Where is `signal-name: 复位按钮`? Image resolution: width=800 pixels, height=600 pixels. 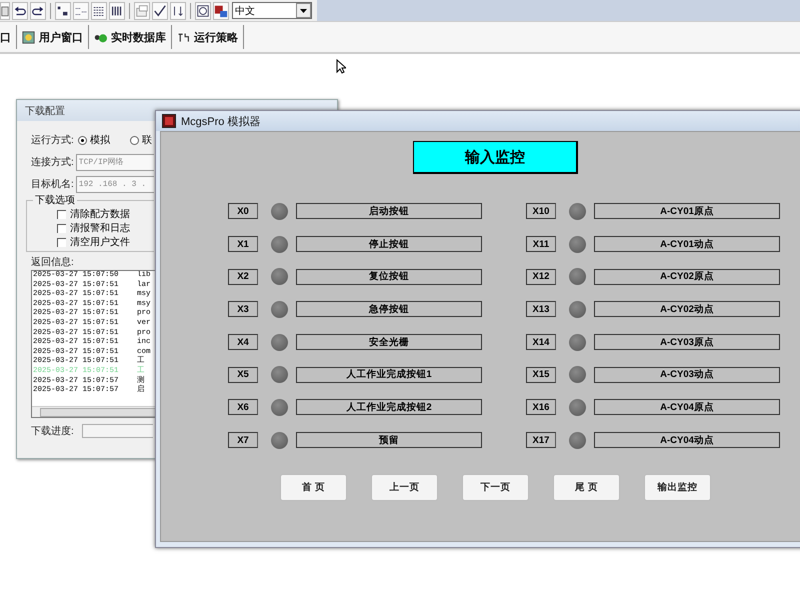 signal-name: 复位按钮 is located at coordinates (389, 276).